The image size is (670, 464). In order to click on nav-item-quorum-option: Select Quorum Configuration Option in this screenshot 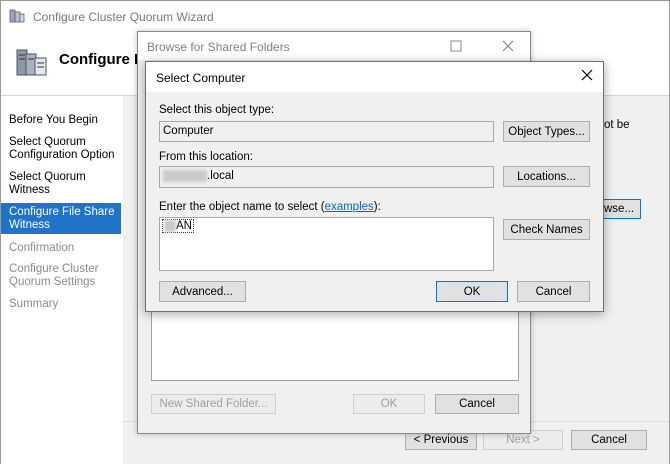, I will do `click(61, 149)`.